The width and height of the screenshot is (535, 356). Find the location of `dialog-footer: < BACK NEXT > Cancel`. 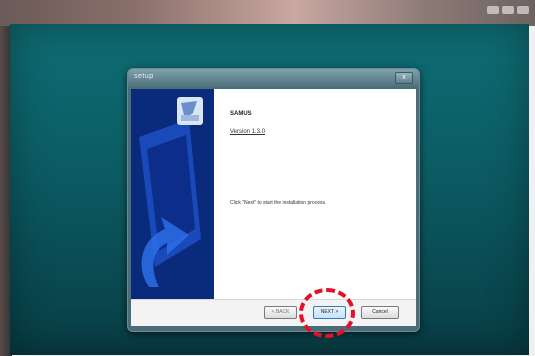

dialog-footer: < BACK NEXT > Cancel is located at coordinates (273, 312).